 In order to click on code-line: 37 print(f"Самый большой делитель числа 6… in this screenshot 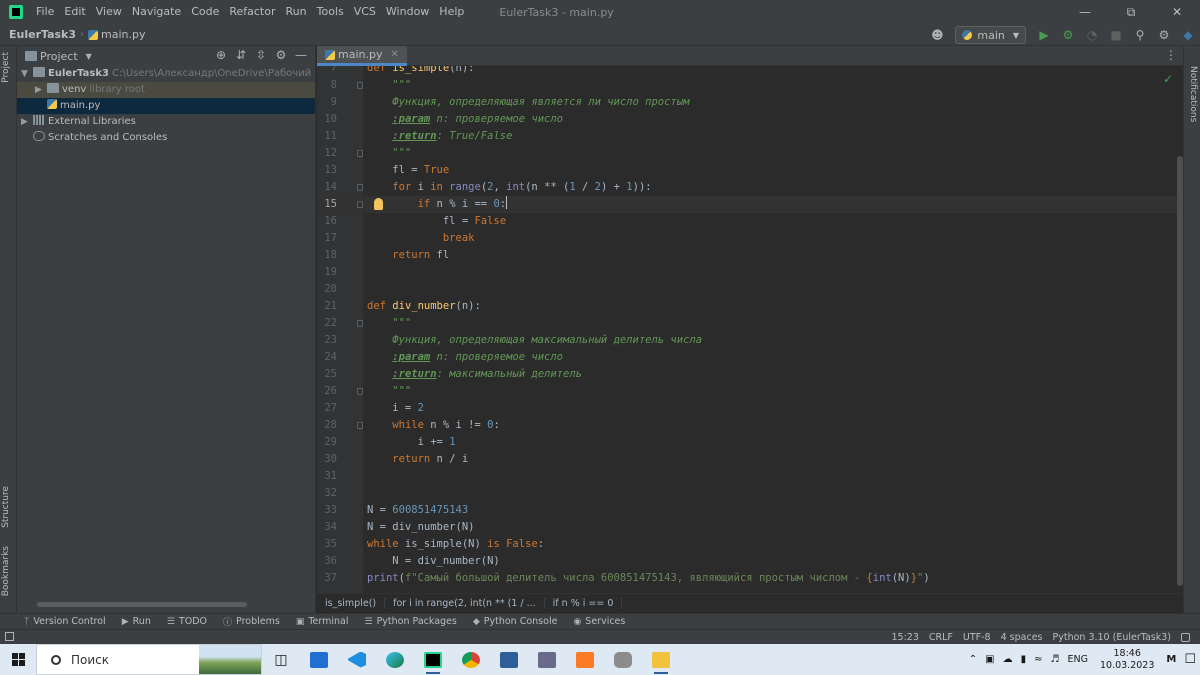, I will do `click(750, 578)`.